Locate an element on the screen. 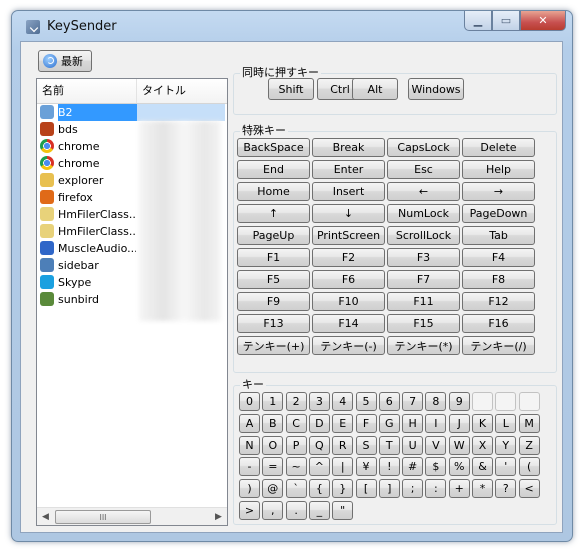 The height and width of the screenshot is (552, 584). char-key: 0 is located at coordinates (249, 401).